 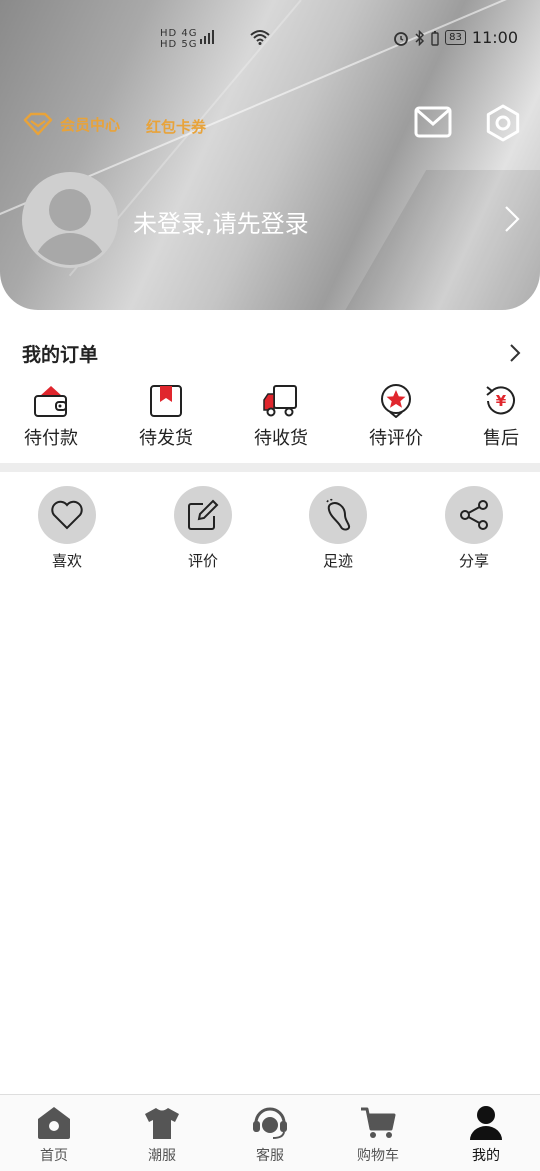 I want to click on nav-label: 我的, so click(x=486, y=1156).